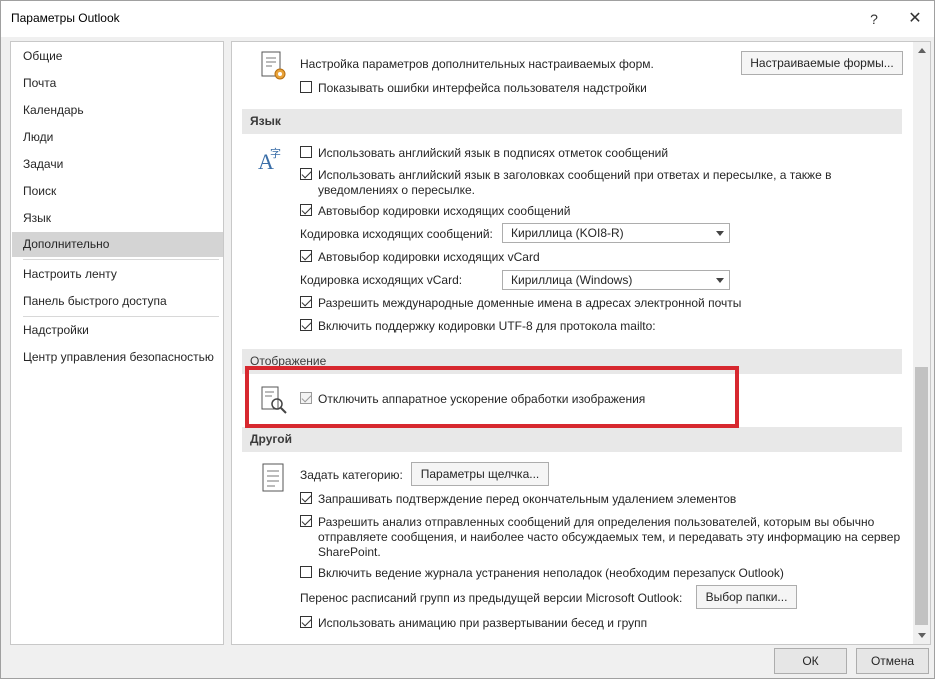 The height and width of the screenshot is (679, 935). Describe the element at coordinates (306, 152) in the screenshot. I see `english-flags-checkbox` at that location.